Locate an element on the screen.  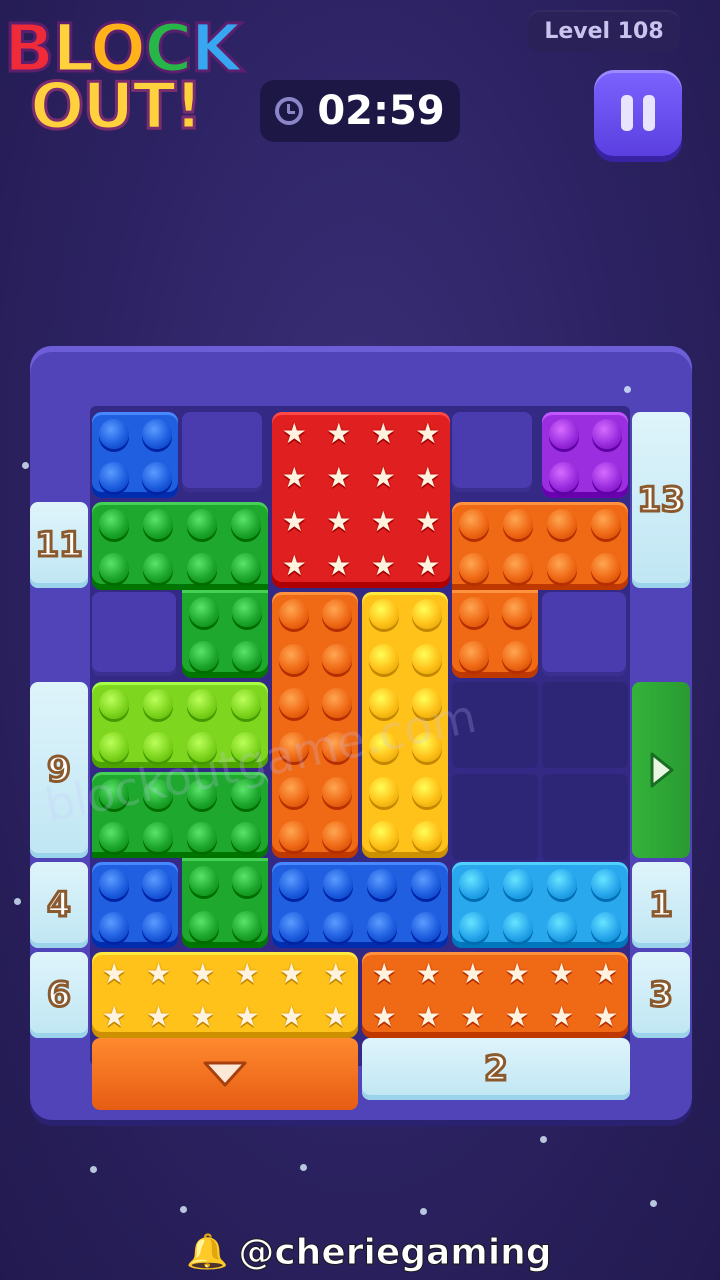
purple-block is located at coordinates (585, 455).